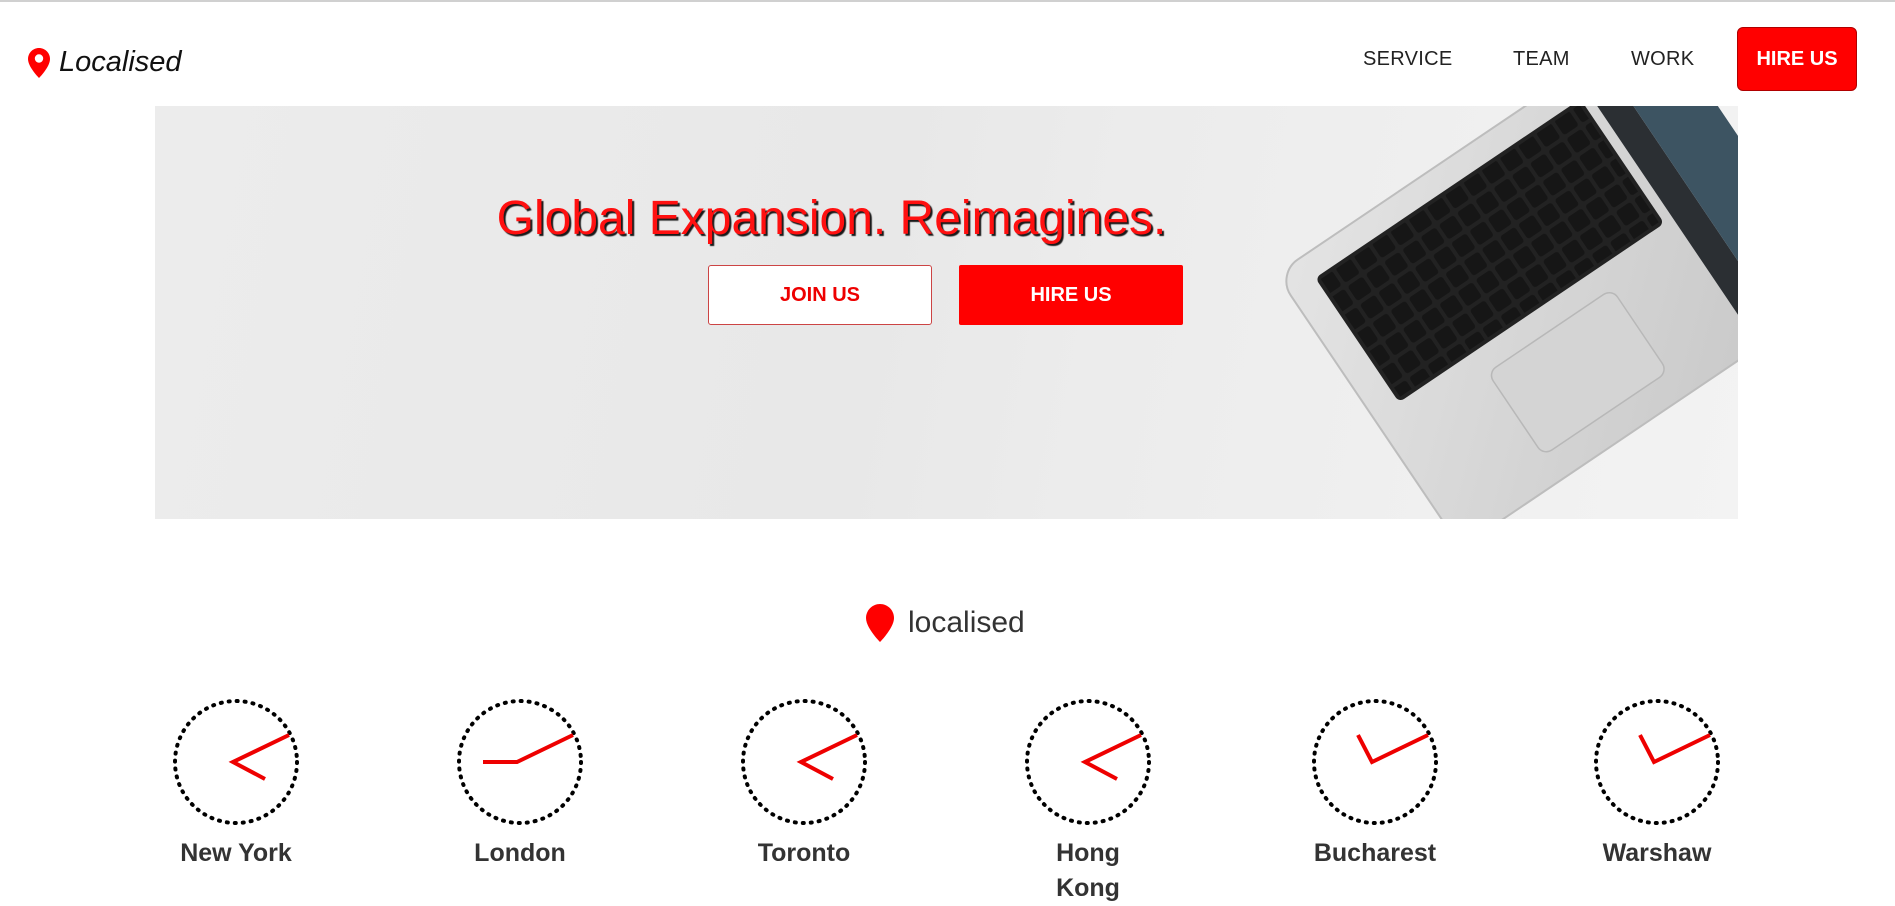 This screenshot has height=906, width=1895. I want to click on clock-new-york: New York, so click(236, 784).